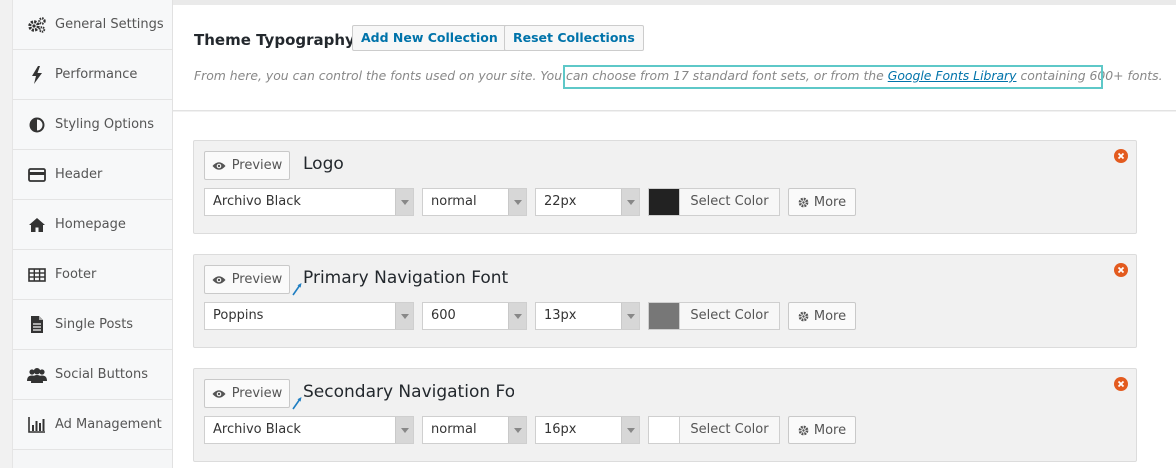 This screenshot has height=468, width=1176. Describe the element at coordinates (323, 164) in the screenshot. I see `font-name: Logo` at that location.